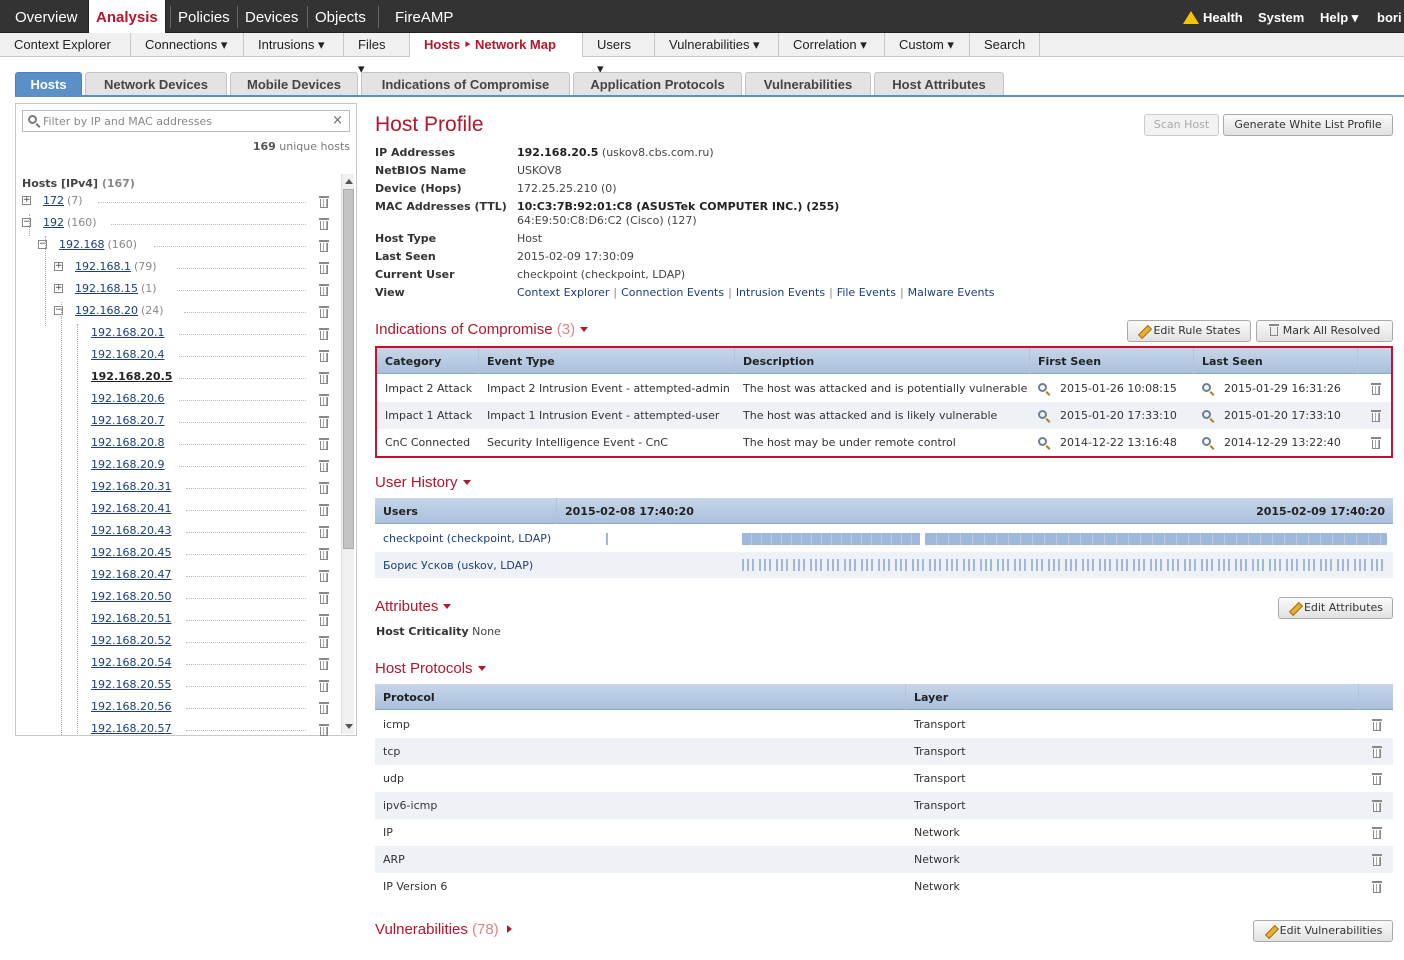 The width and height of the screenshot is (1404, 960). What do you see at coordinates (951, 292) in the screenshot?
I see `link-malware-events: Malware Events` at bounding box center [951, 292].